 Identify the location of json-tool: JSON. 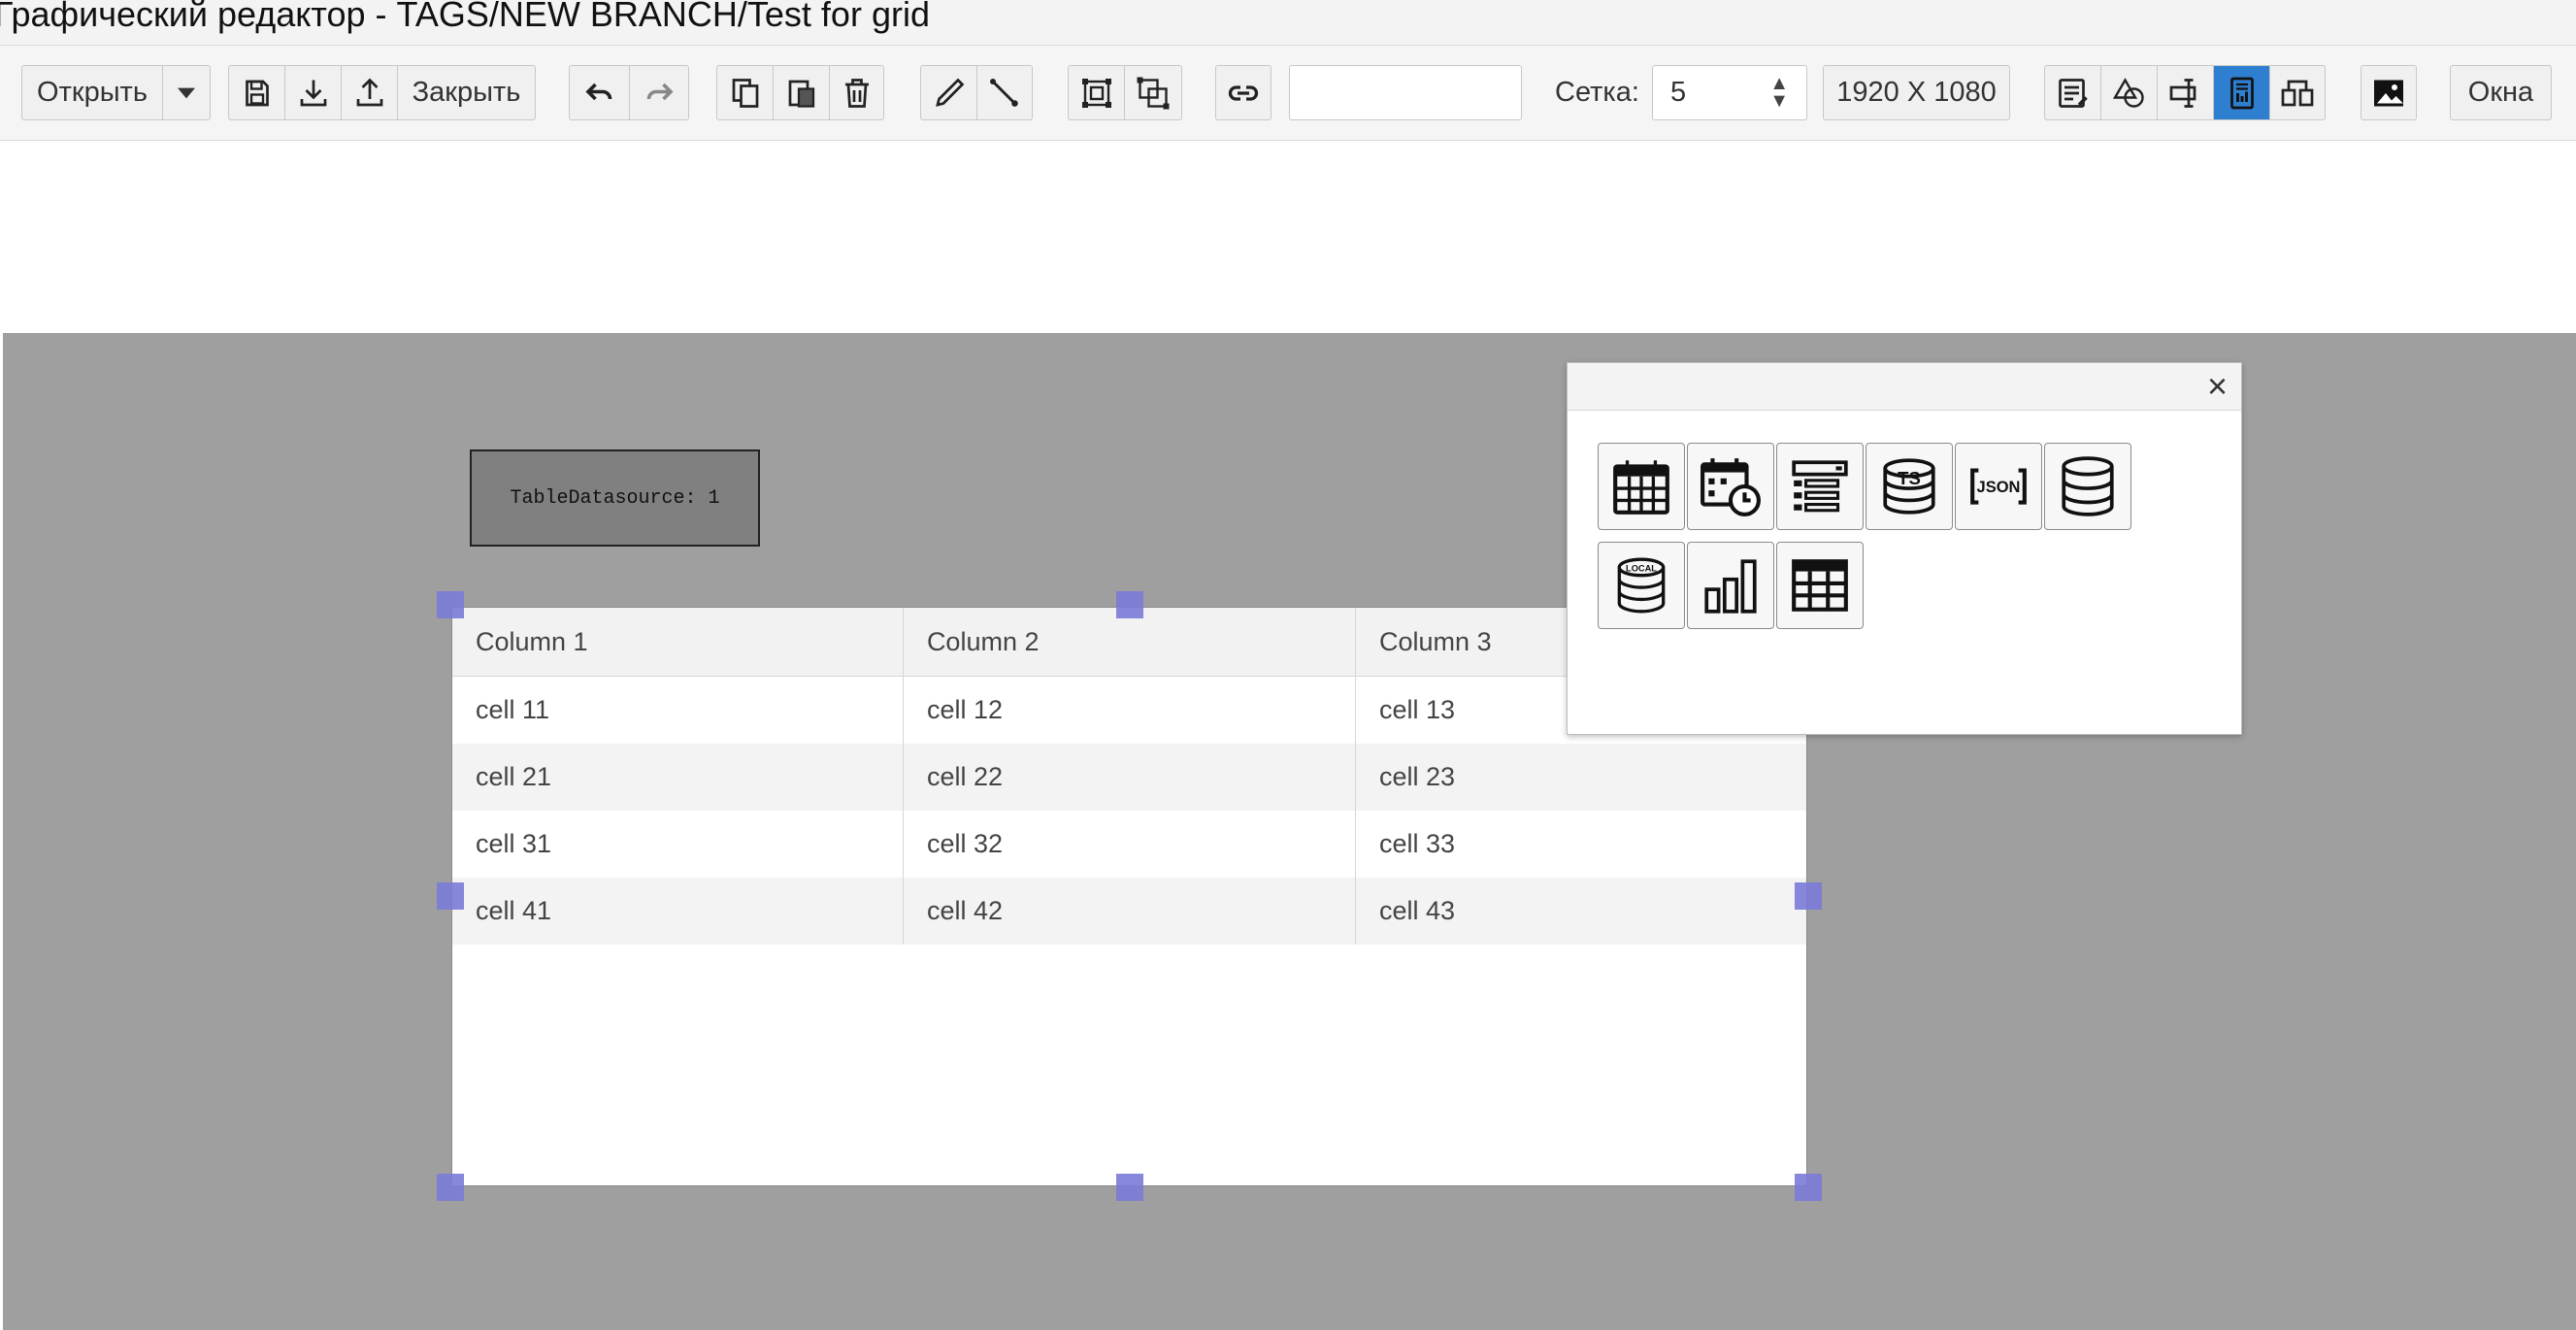
(1998, 487).